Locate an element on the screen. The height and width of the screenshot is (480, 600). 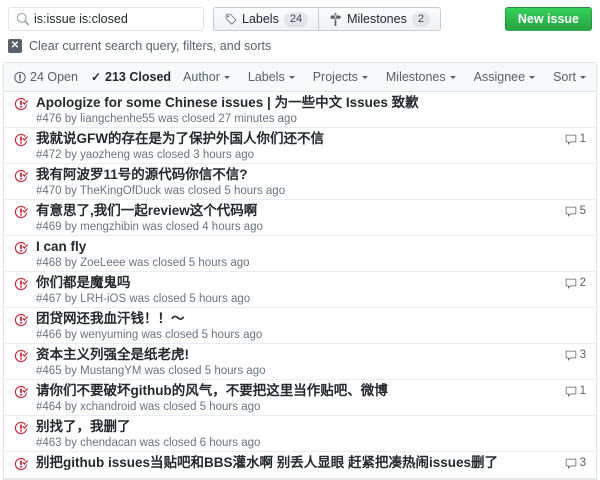
filter-assignee-label: Assignee is located at coordinates (499, 77).